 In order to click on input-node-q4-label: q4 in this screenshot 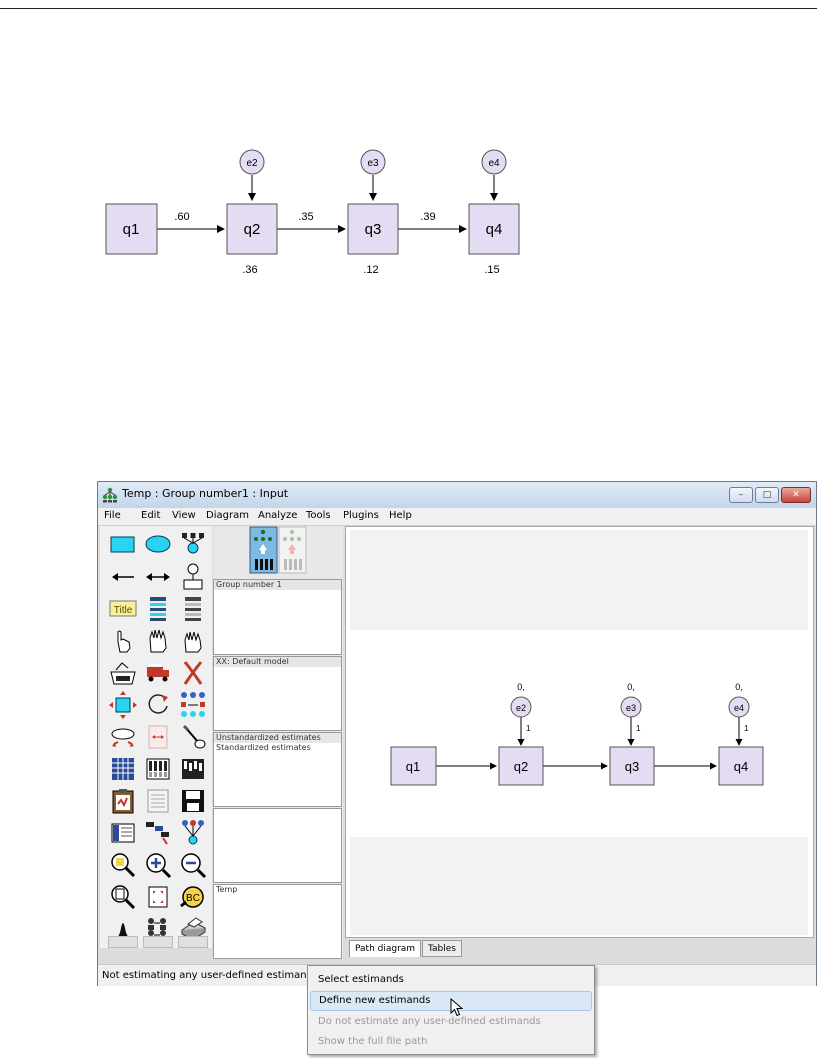, I will do `click(741, 766)`.